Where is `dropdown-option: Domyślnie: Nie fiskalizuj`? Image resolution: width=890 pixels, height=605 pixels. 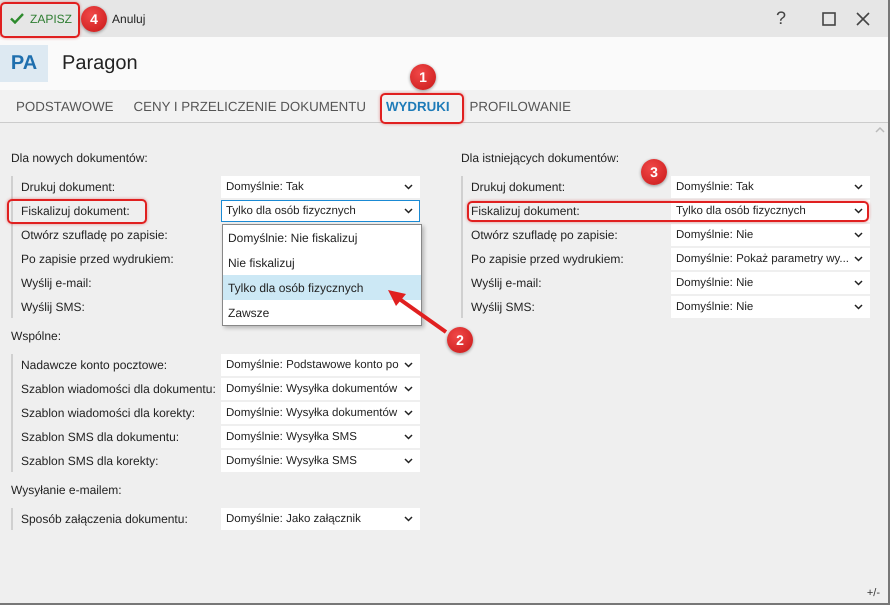
dropdown-option: Domyślnie: Nie fiskalizuj is located at coordinates (322, 237).